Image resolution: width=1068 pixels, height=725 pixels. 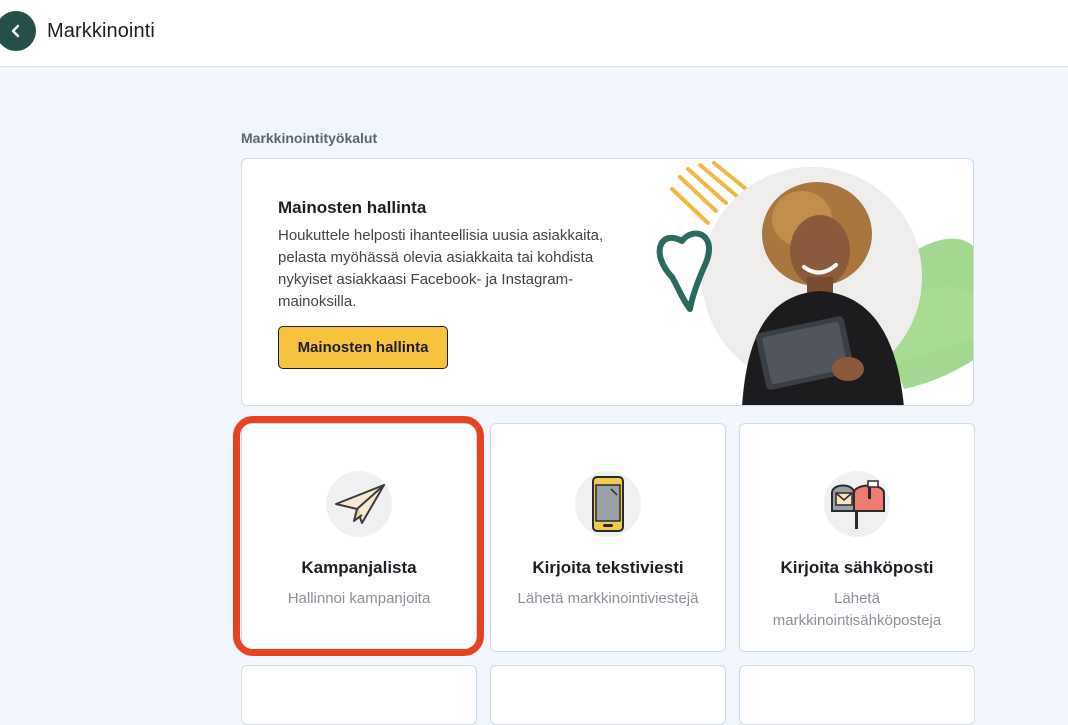 I want to click on tool-tile-campaign-list: Kampanjalista Hallinnoi kampanjoita, so click(x=359, y=537).